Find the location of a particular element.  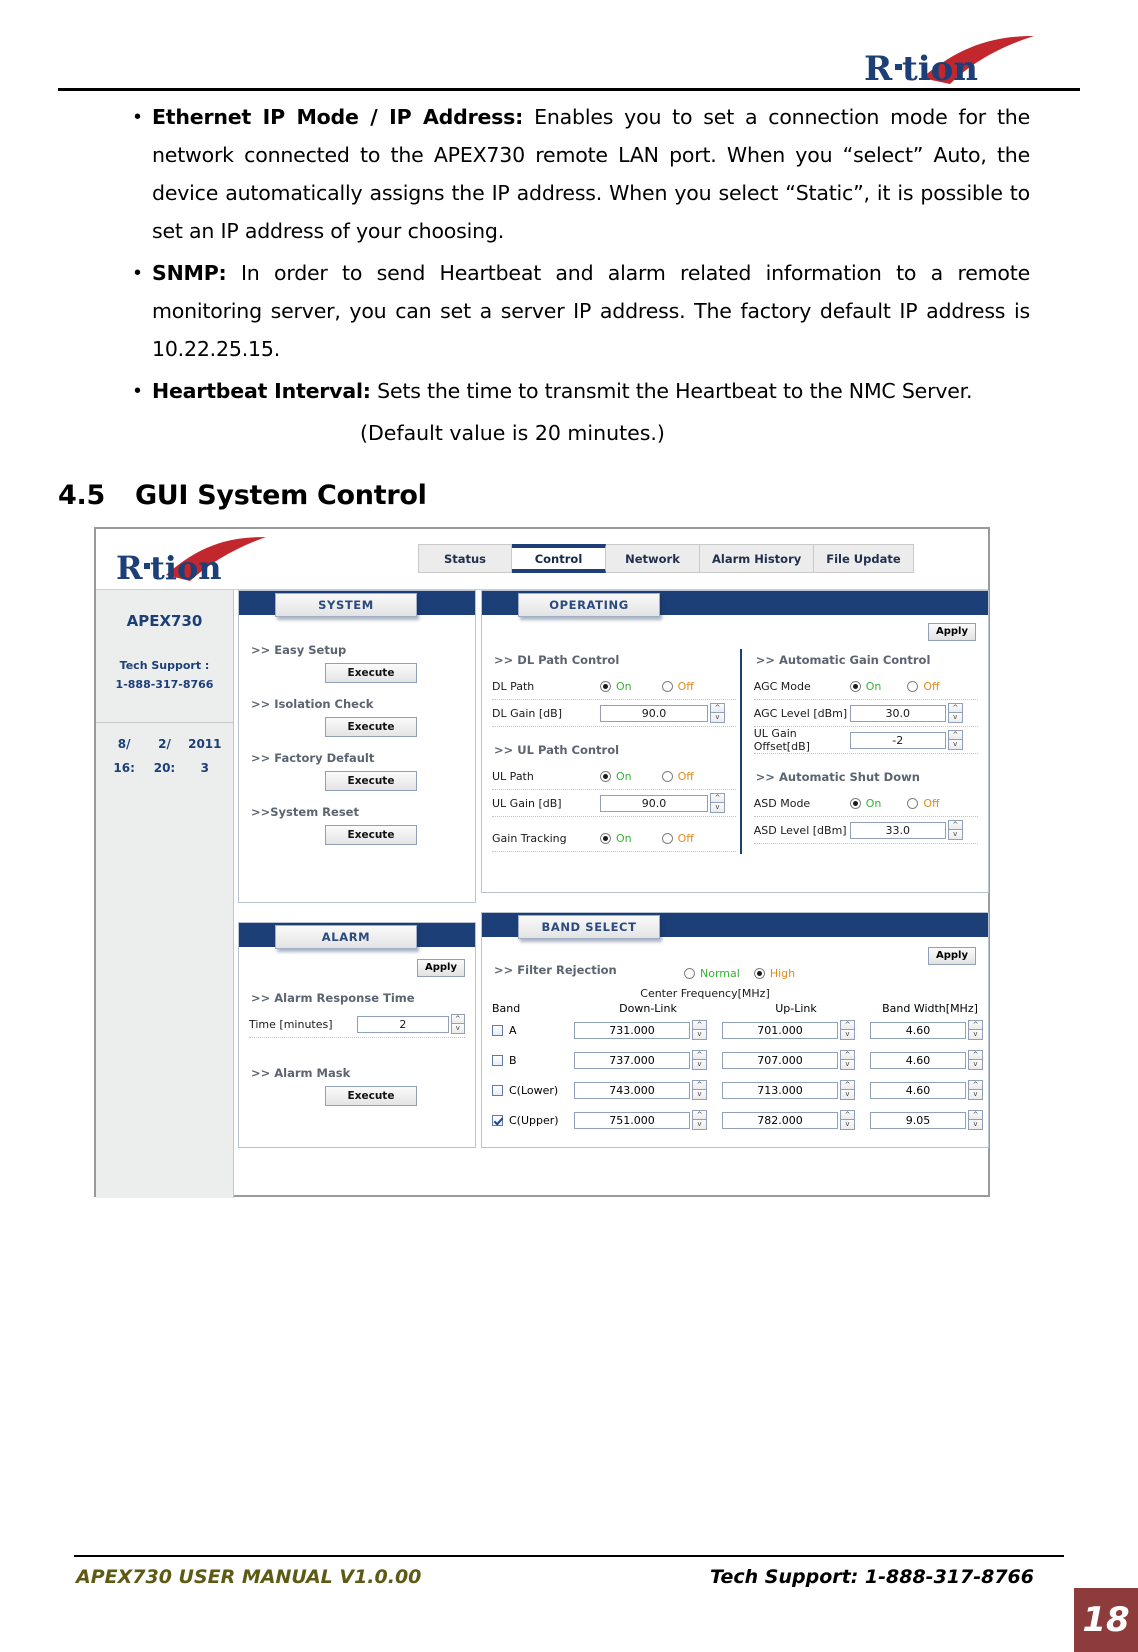

band-apply-button: Apply is located at coordinates (952, 956).